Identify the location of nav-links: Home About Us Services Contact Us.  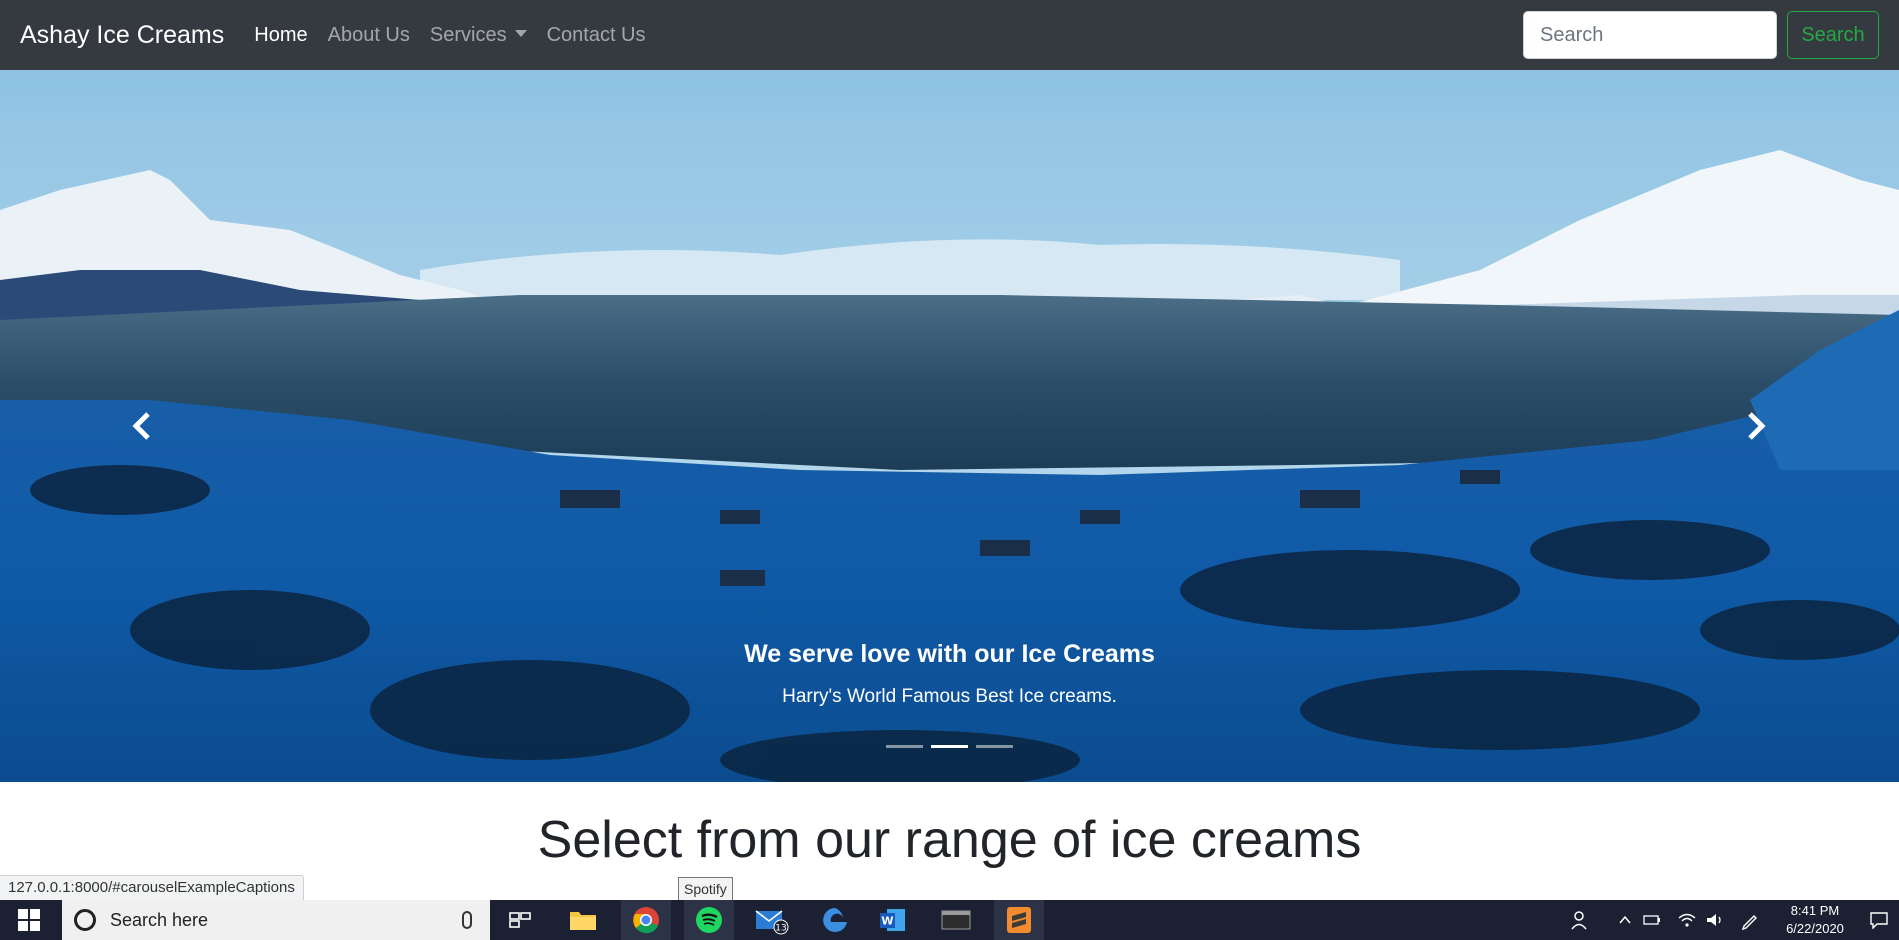
(459, 35).